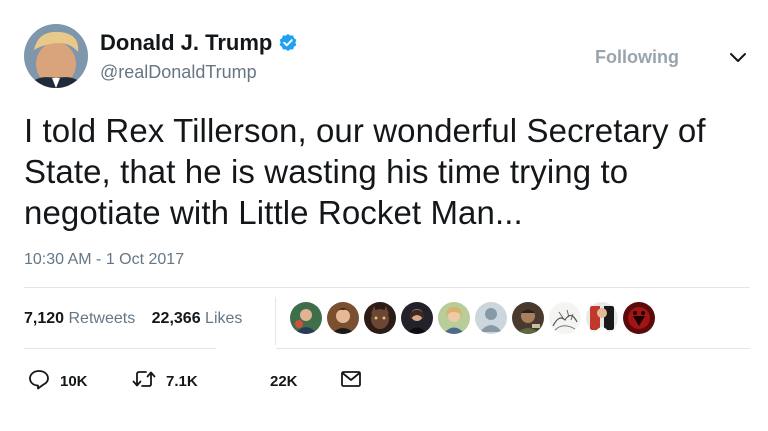  I want to click on likes-label: Likes, so click(224, 318).